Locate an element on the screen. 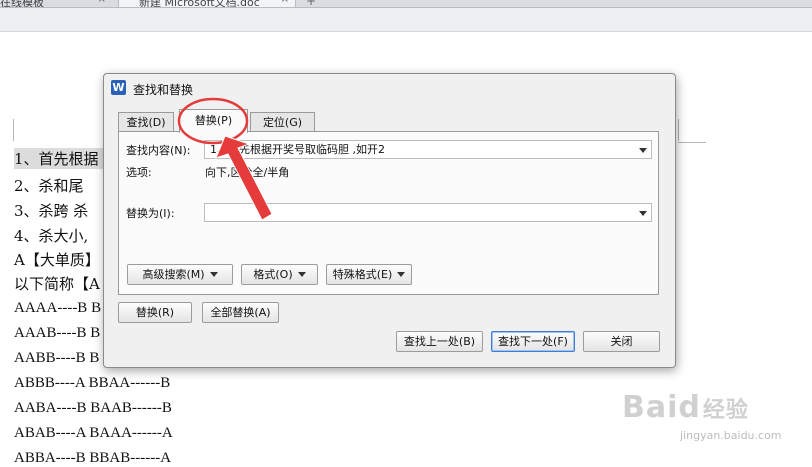  replace-button: 替换(R) is located at coordinates (155, 312).